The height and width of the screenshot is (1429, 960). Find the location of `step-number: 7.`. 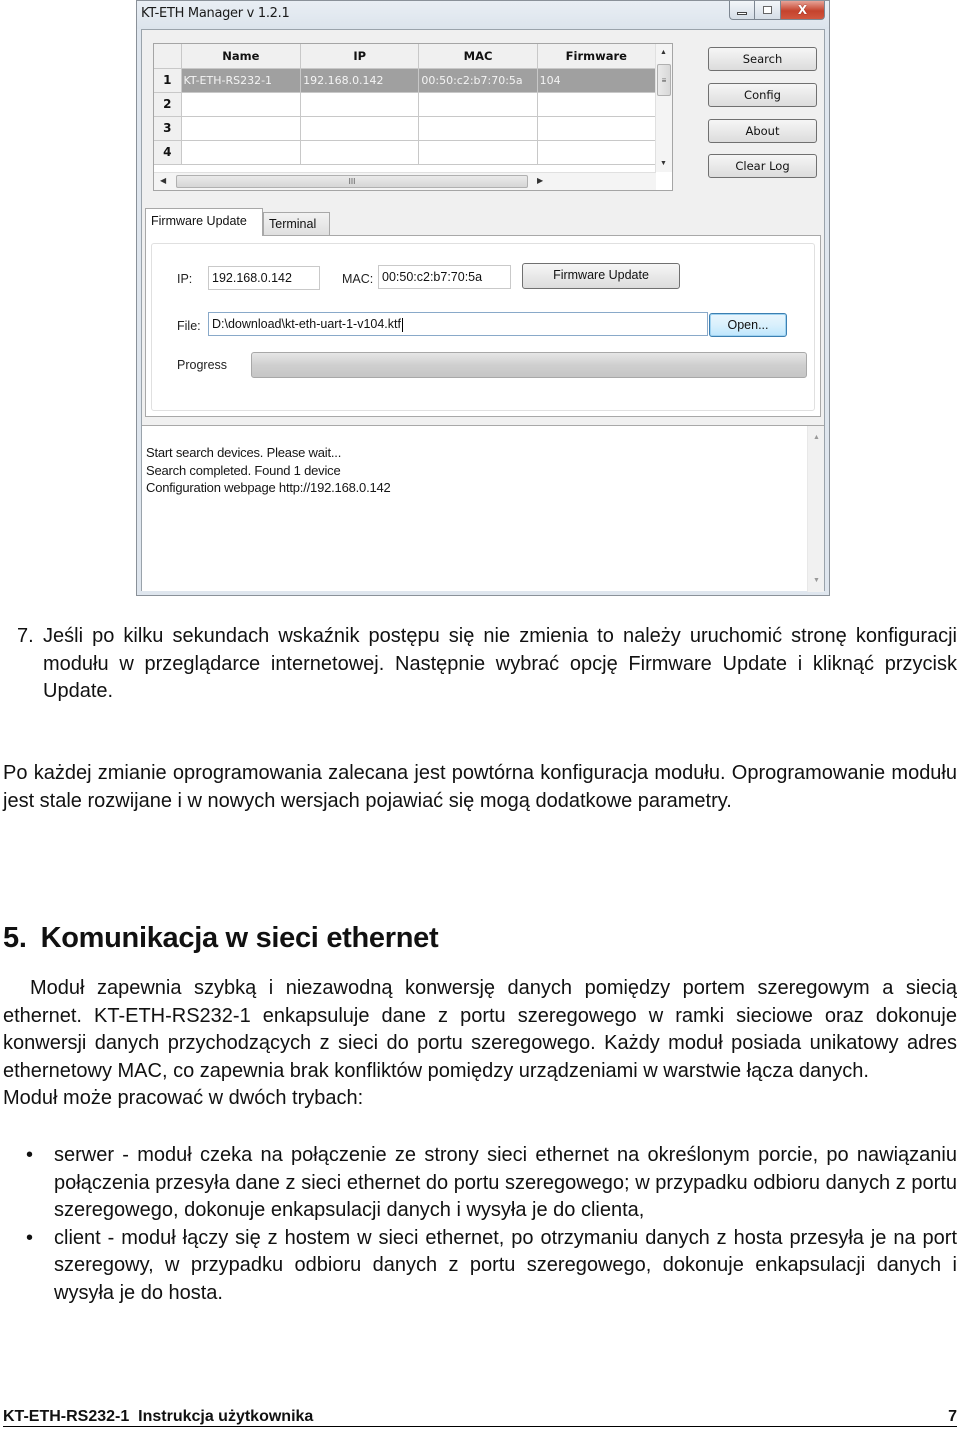

step-number: 7. is located at coordinates (25, 636).